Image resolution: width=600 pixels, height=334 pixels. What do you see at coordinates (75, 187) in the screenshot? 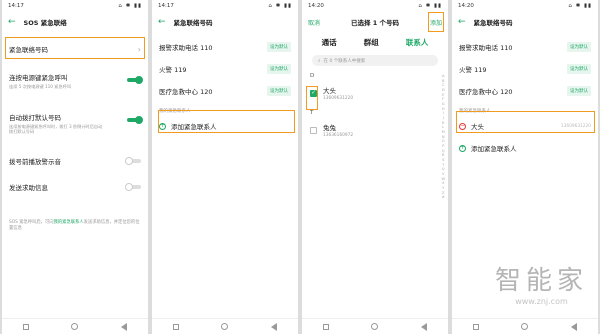
I see `send-help-item: 发送求助信息` at bounding box center [75, 187].